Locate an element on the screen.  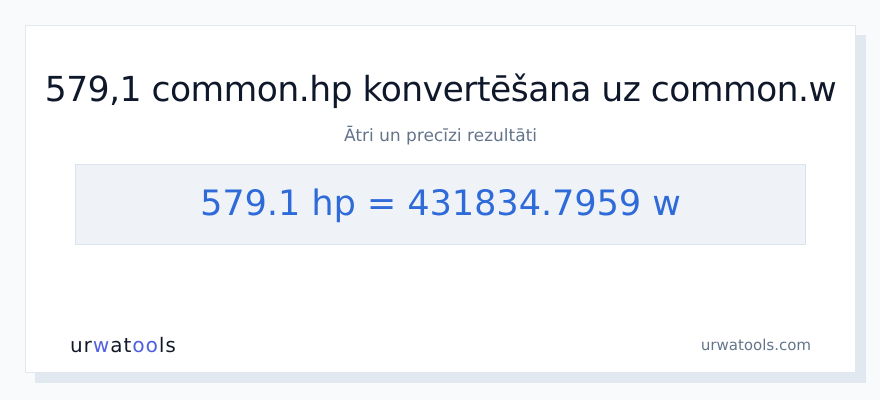
logo: urwatools is located at coordinates (123, 345).